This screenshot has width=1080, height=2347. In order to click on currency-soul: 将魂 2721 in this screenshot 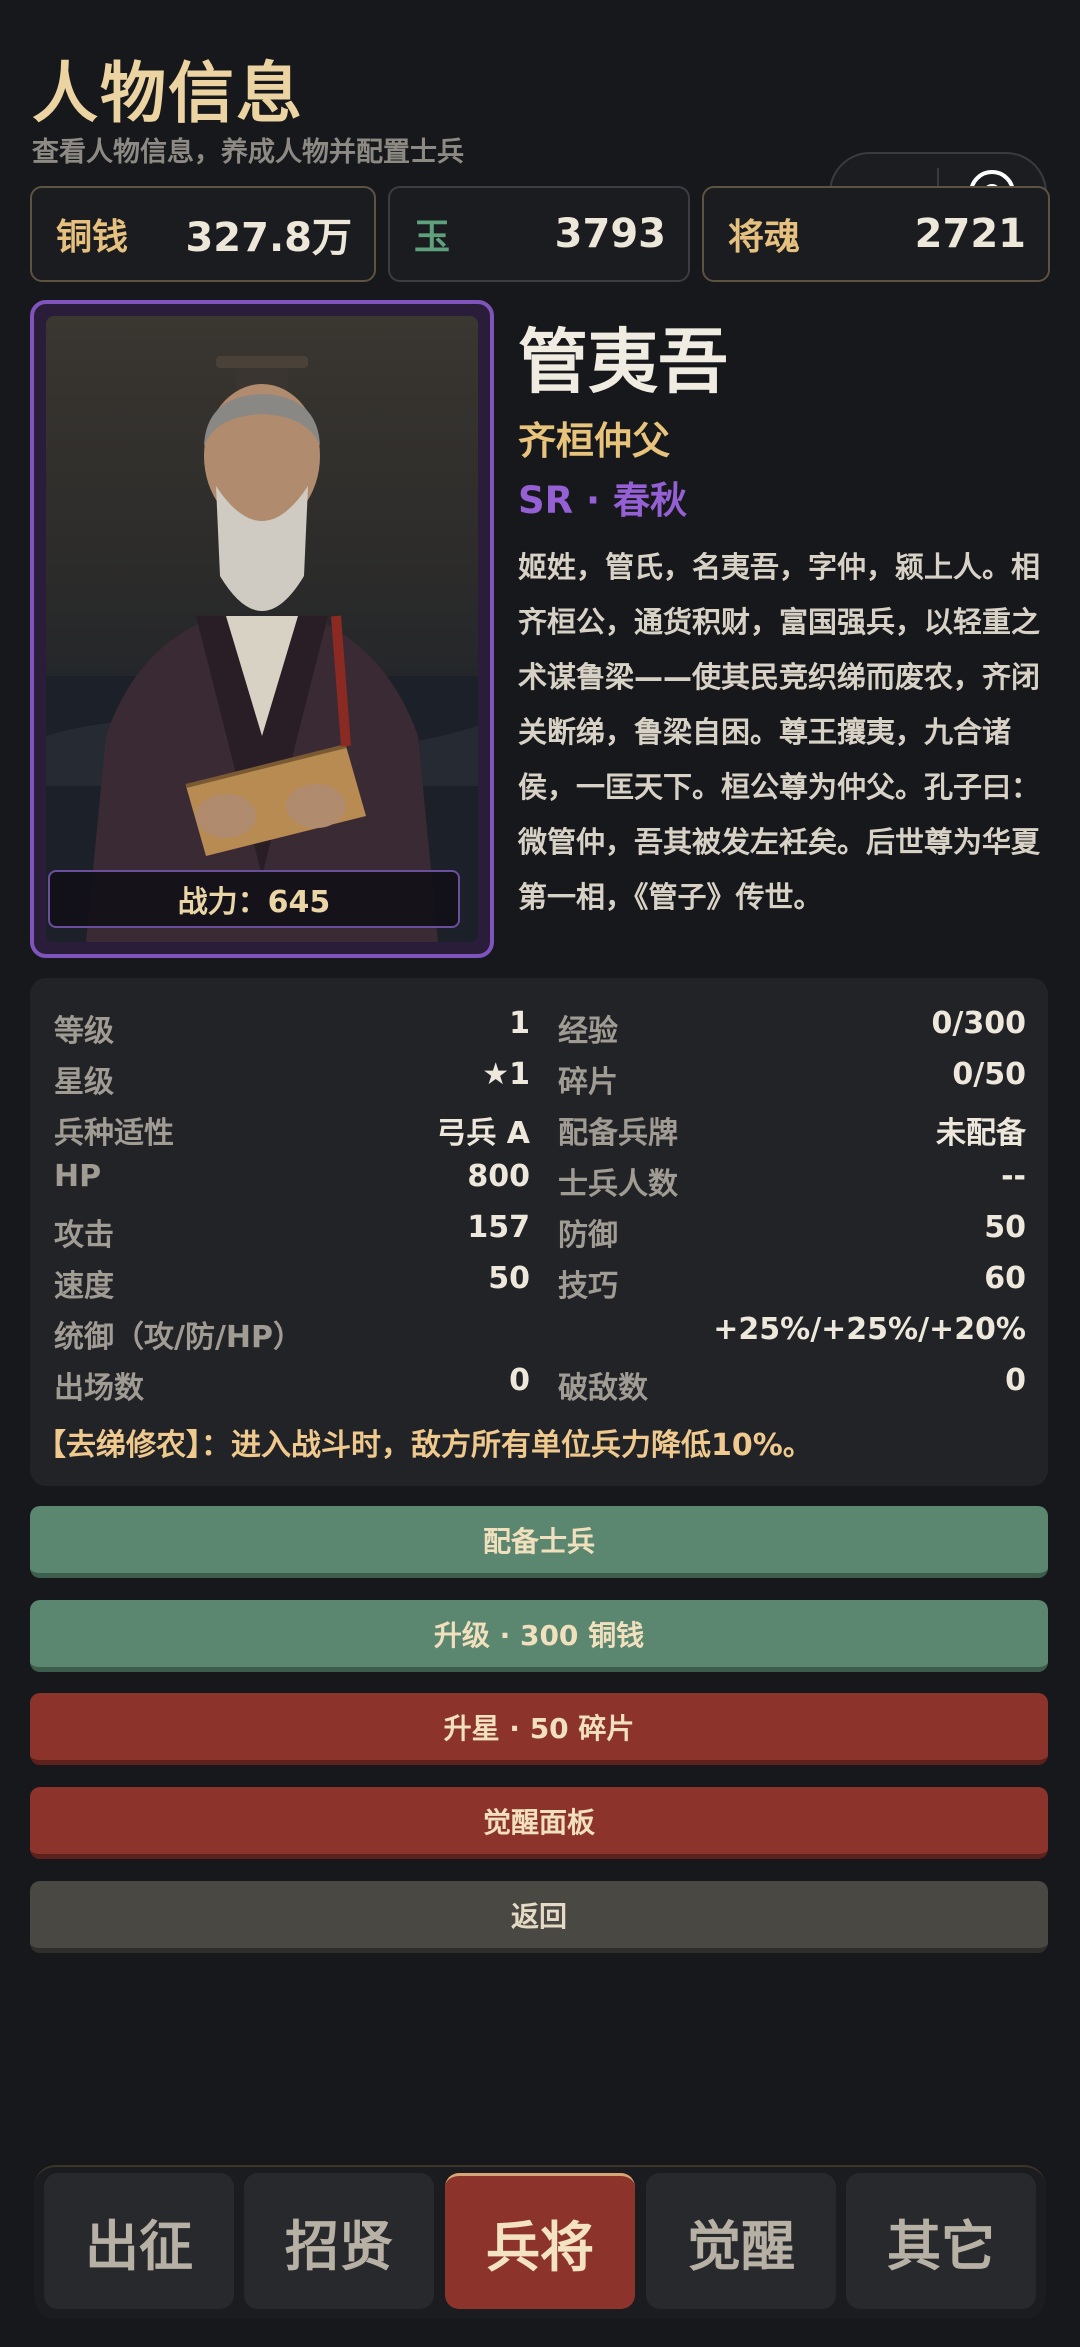, I will do `click(876, 234)`.